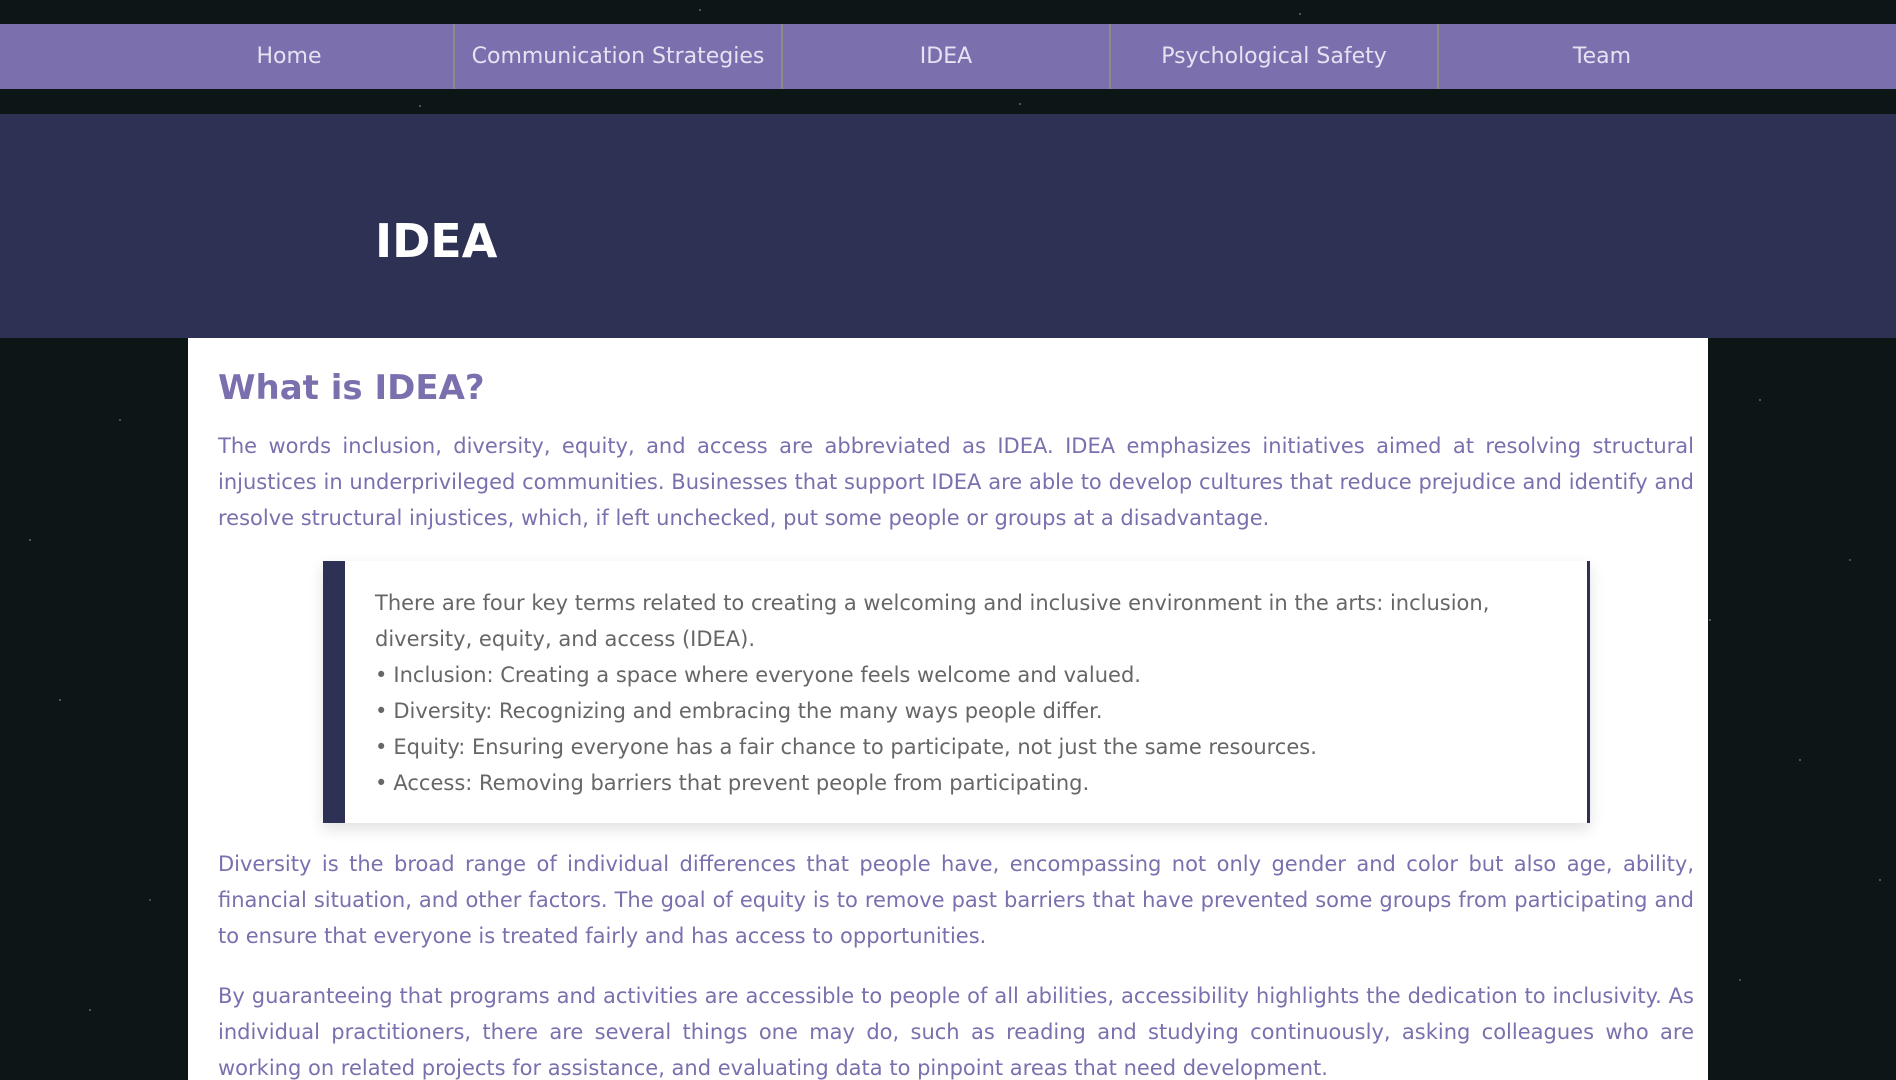 The width and height of the screenshot is (1896, 1080). I want to click on nav-item-communication-strategies: Communication Strategies, so click(617, 56).